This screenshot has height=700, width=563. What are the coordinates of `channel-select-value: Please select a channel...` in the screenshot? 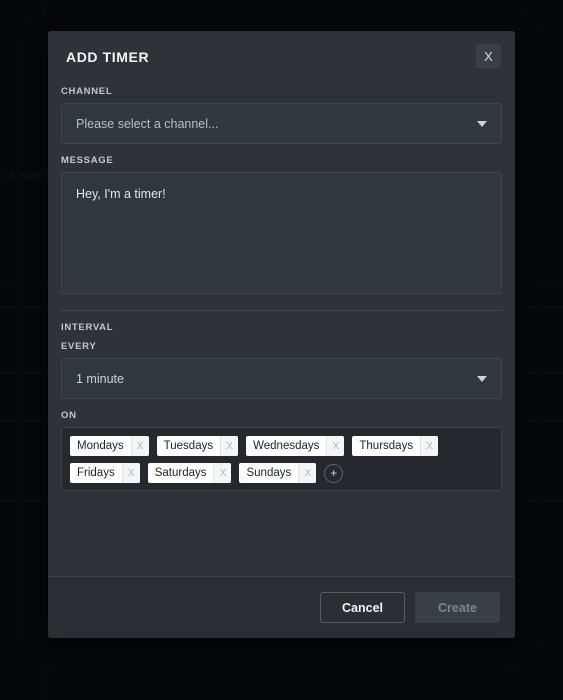 It's located at (147, 123).